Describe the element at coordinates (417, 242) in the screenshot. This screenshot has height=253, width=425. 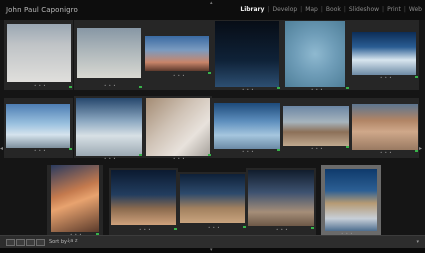
I see `toolbar-dropdown-icon: ▾` at that location.